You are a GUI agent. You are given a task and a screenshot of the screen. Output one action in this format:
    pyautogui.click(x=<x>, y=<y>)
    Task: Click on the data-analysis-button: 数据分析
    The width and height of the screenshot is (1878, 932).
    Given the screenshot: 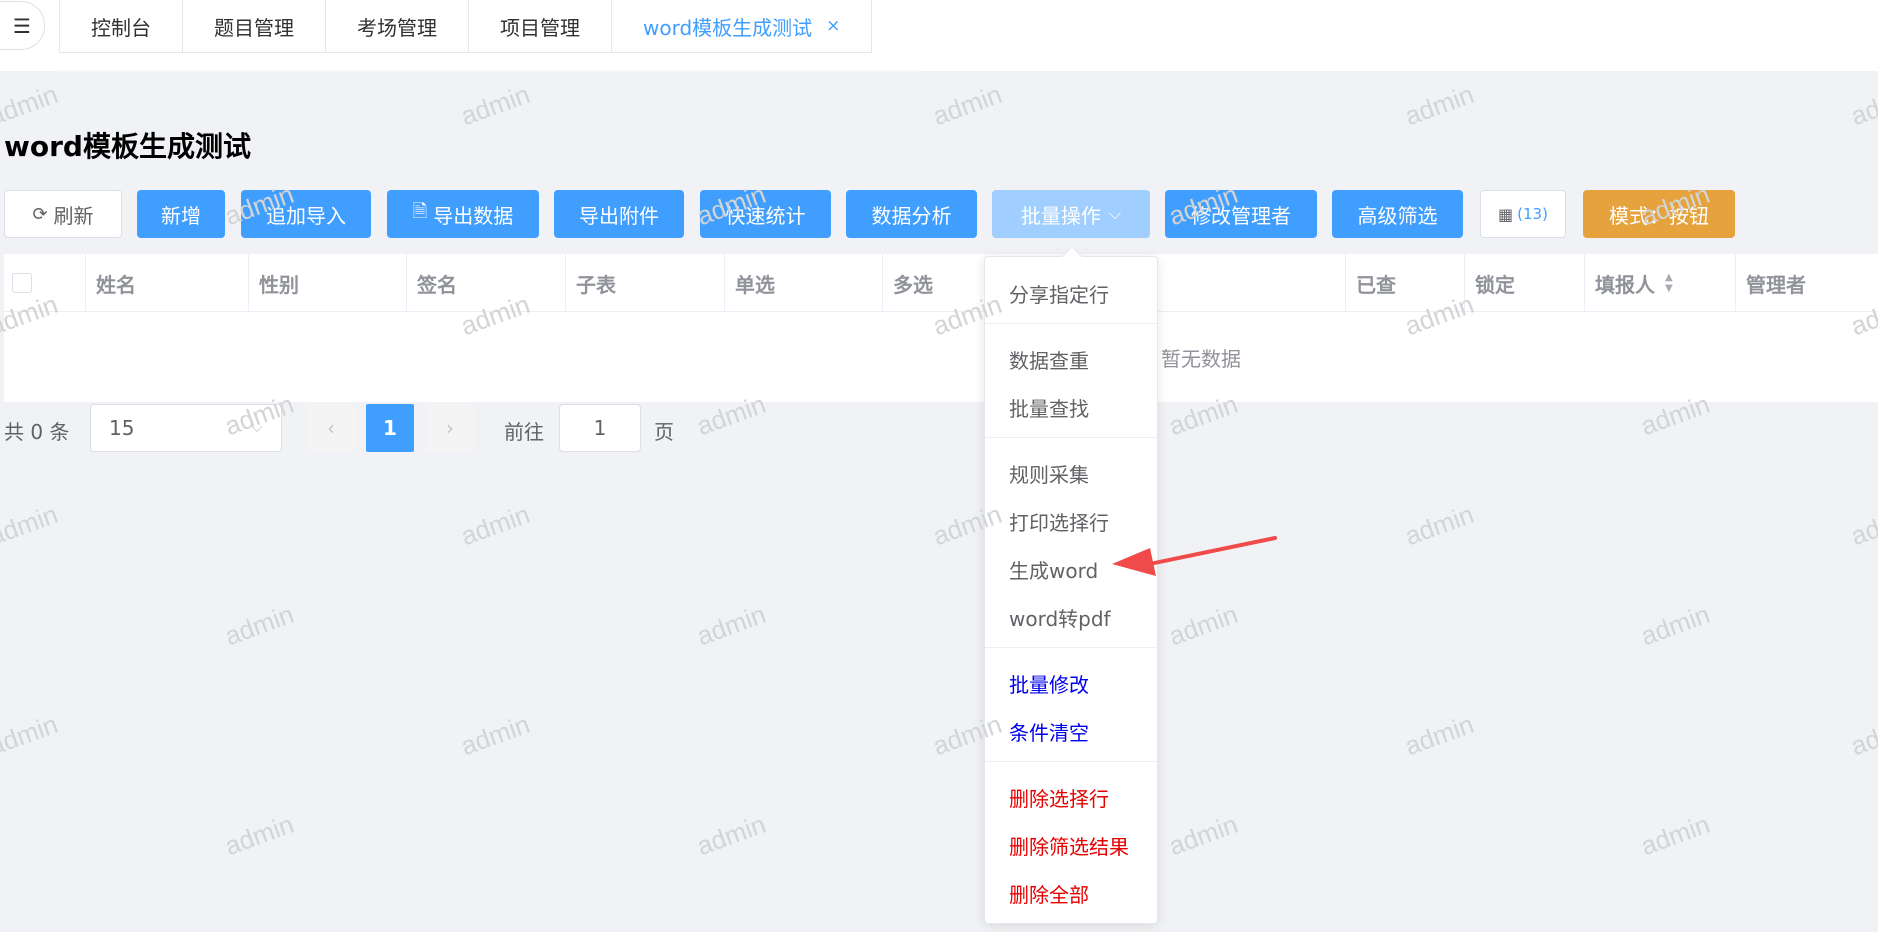 What is the action you would take?
    pyautogui.click(x=911, y=214)
    